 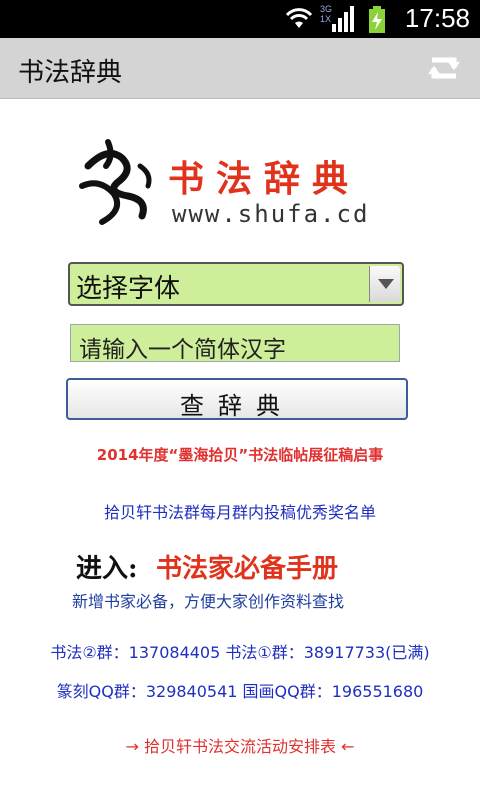 I want to click on qq-groups-line-2: 篆刻QQ群：329840541 国画QQ群：196551680, so click(x=240, y=690).